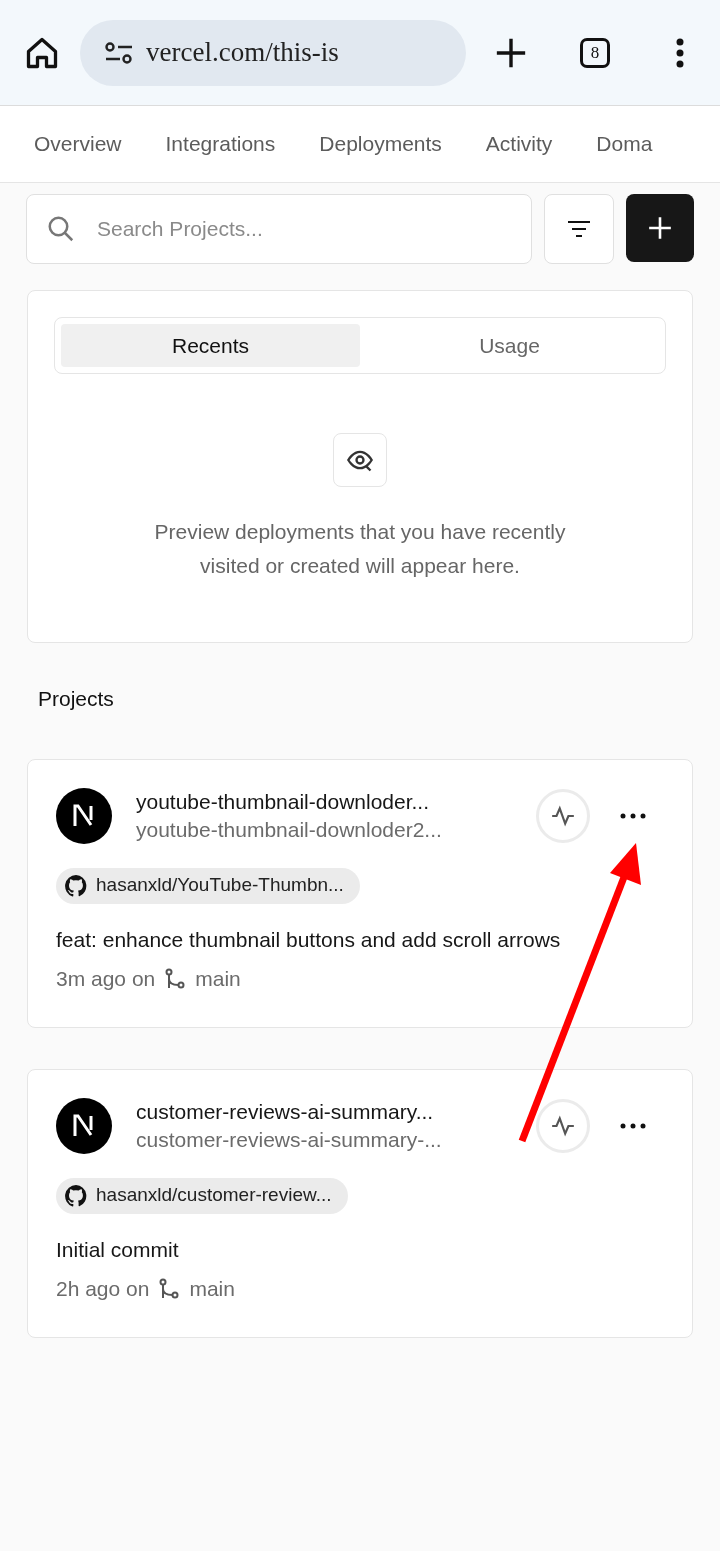 The height and width of the screenshot is (1551, 720). Describe the element at coordinates (595, 52) in the screenshot. I see `tab-count-button: 8` at that location.